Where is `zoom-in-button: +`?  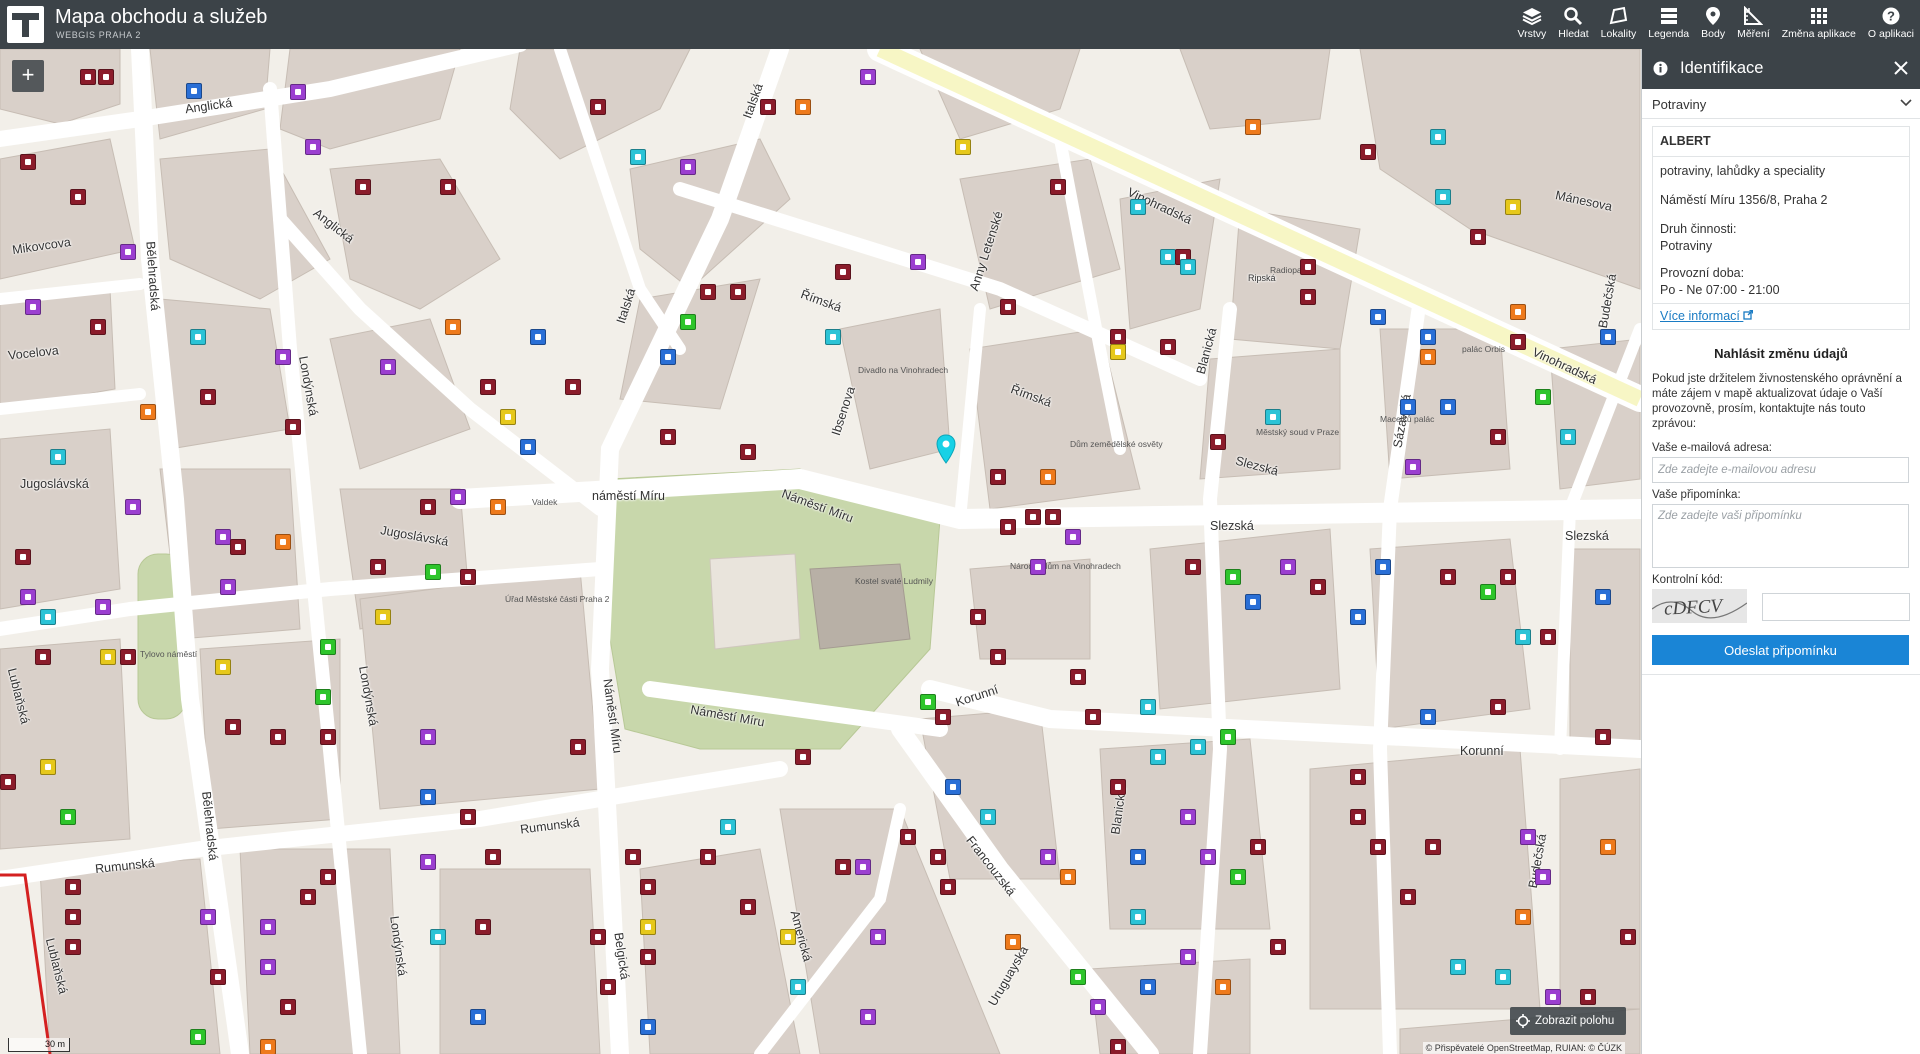
zoom-in-button: + is located at coordinates (28, 76).